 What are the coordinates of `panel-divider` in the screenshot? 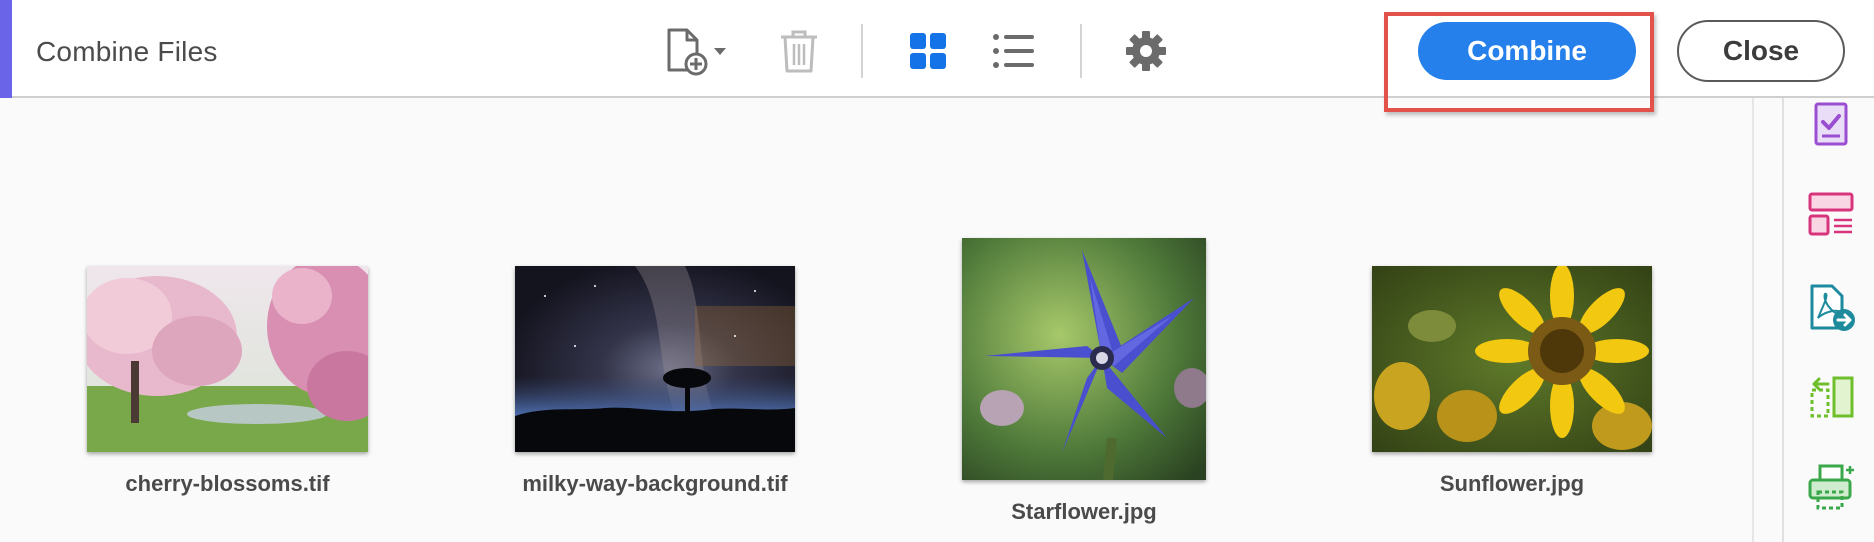 It's located at (1753, 320).